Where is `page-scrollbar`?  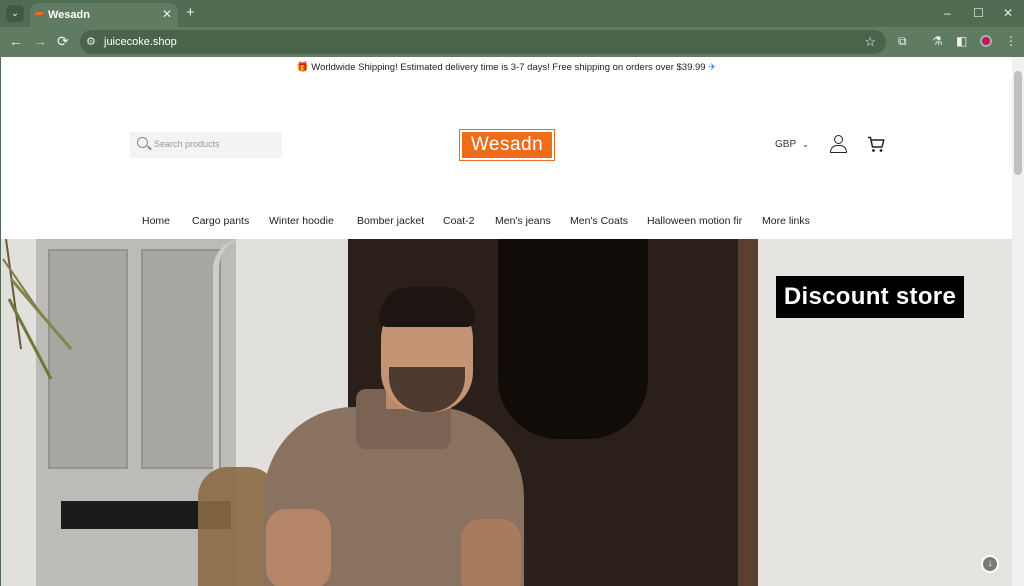 page-scrollbar is located at coordinates (1018, 321).